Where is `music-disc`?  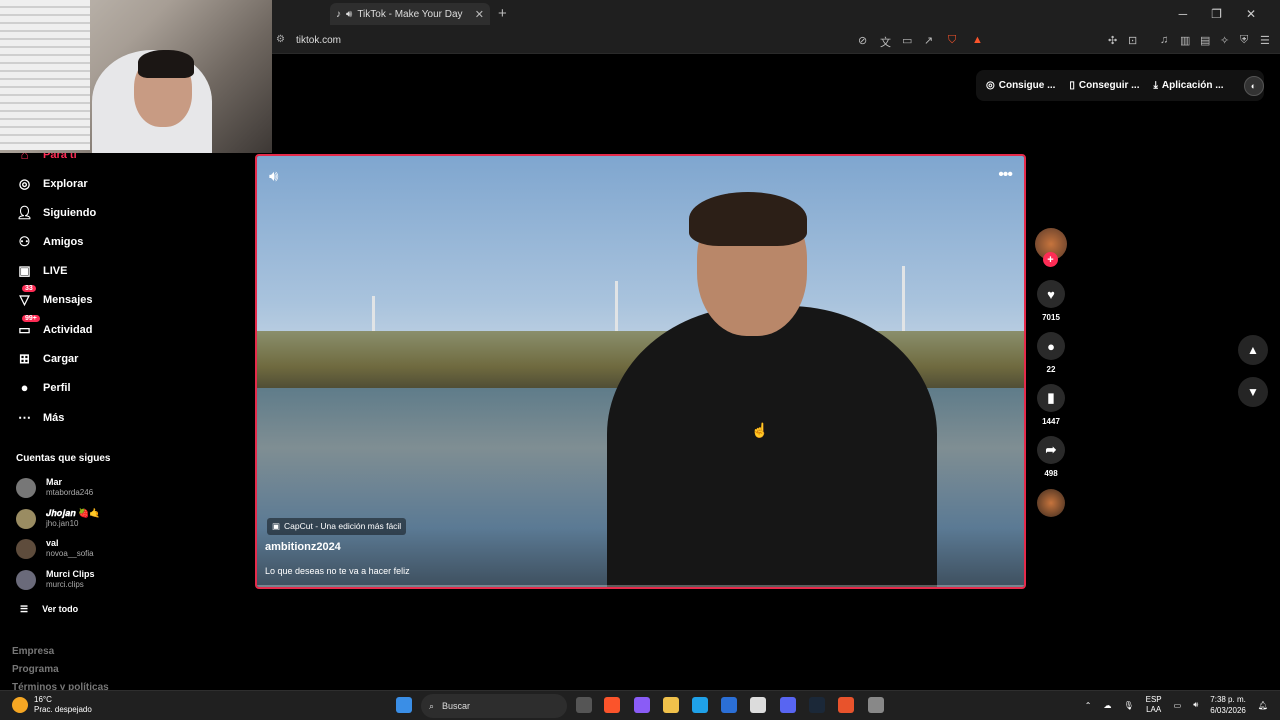 music-disc is located at coordinates (1051, 503).